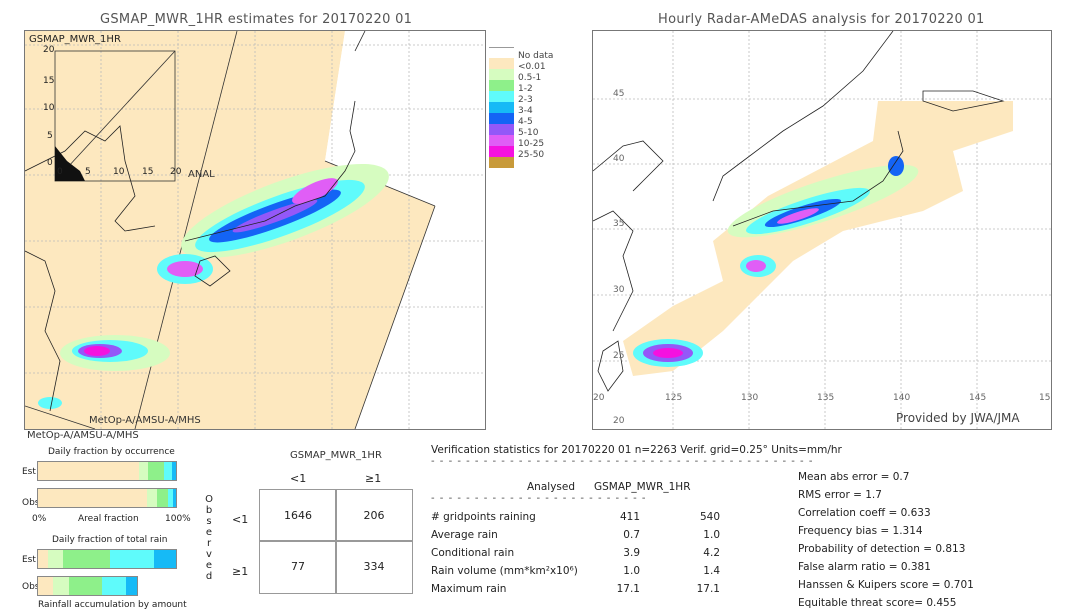 This screenshot has height=612, width=1080. I want to click on inset-x-tick: 5, so click(88, 172).